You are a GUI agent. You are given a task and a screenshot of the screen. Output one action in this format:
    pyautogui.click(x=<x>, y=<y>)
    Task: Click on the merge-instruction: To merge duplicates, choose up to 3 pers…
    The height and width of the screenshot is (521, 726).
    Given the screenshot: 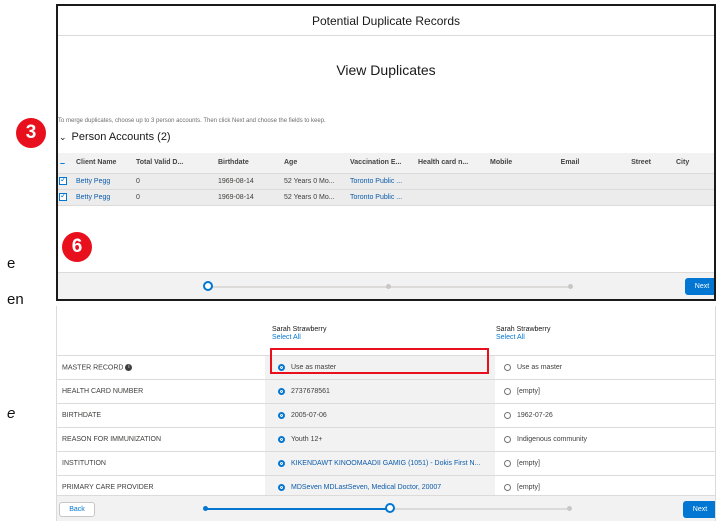 What is the action you would take?
    pyautogui.click(x=192, y=121)
    